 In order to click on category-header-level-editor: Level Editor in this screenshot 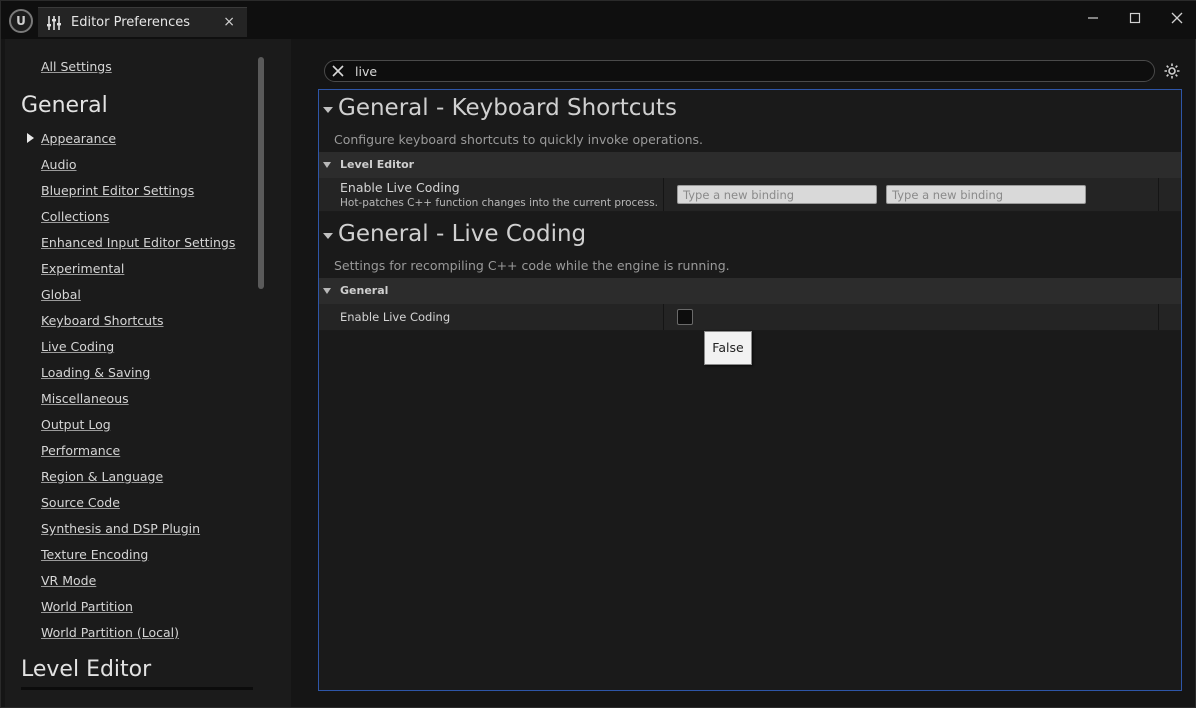, I will do `click(750, 165)`.